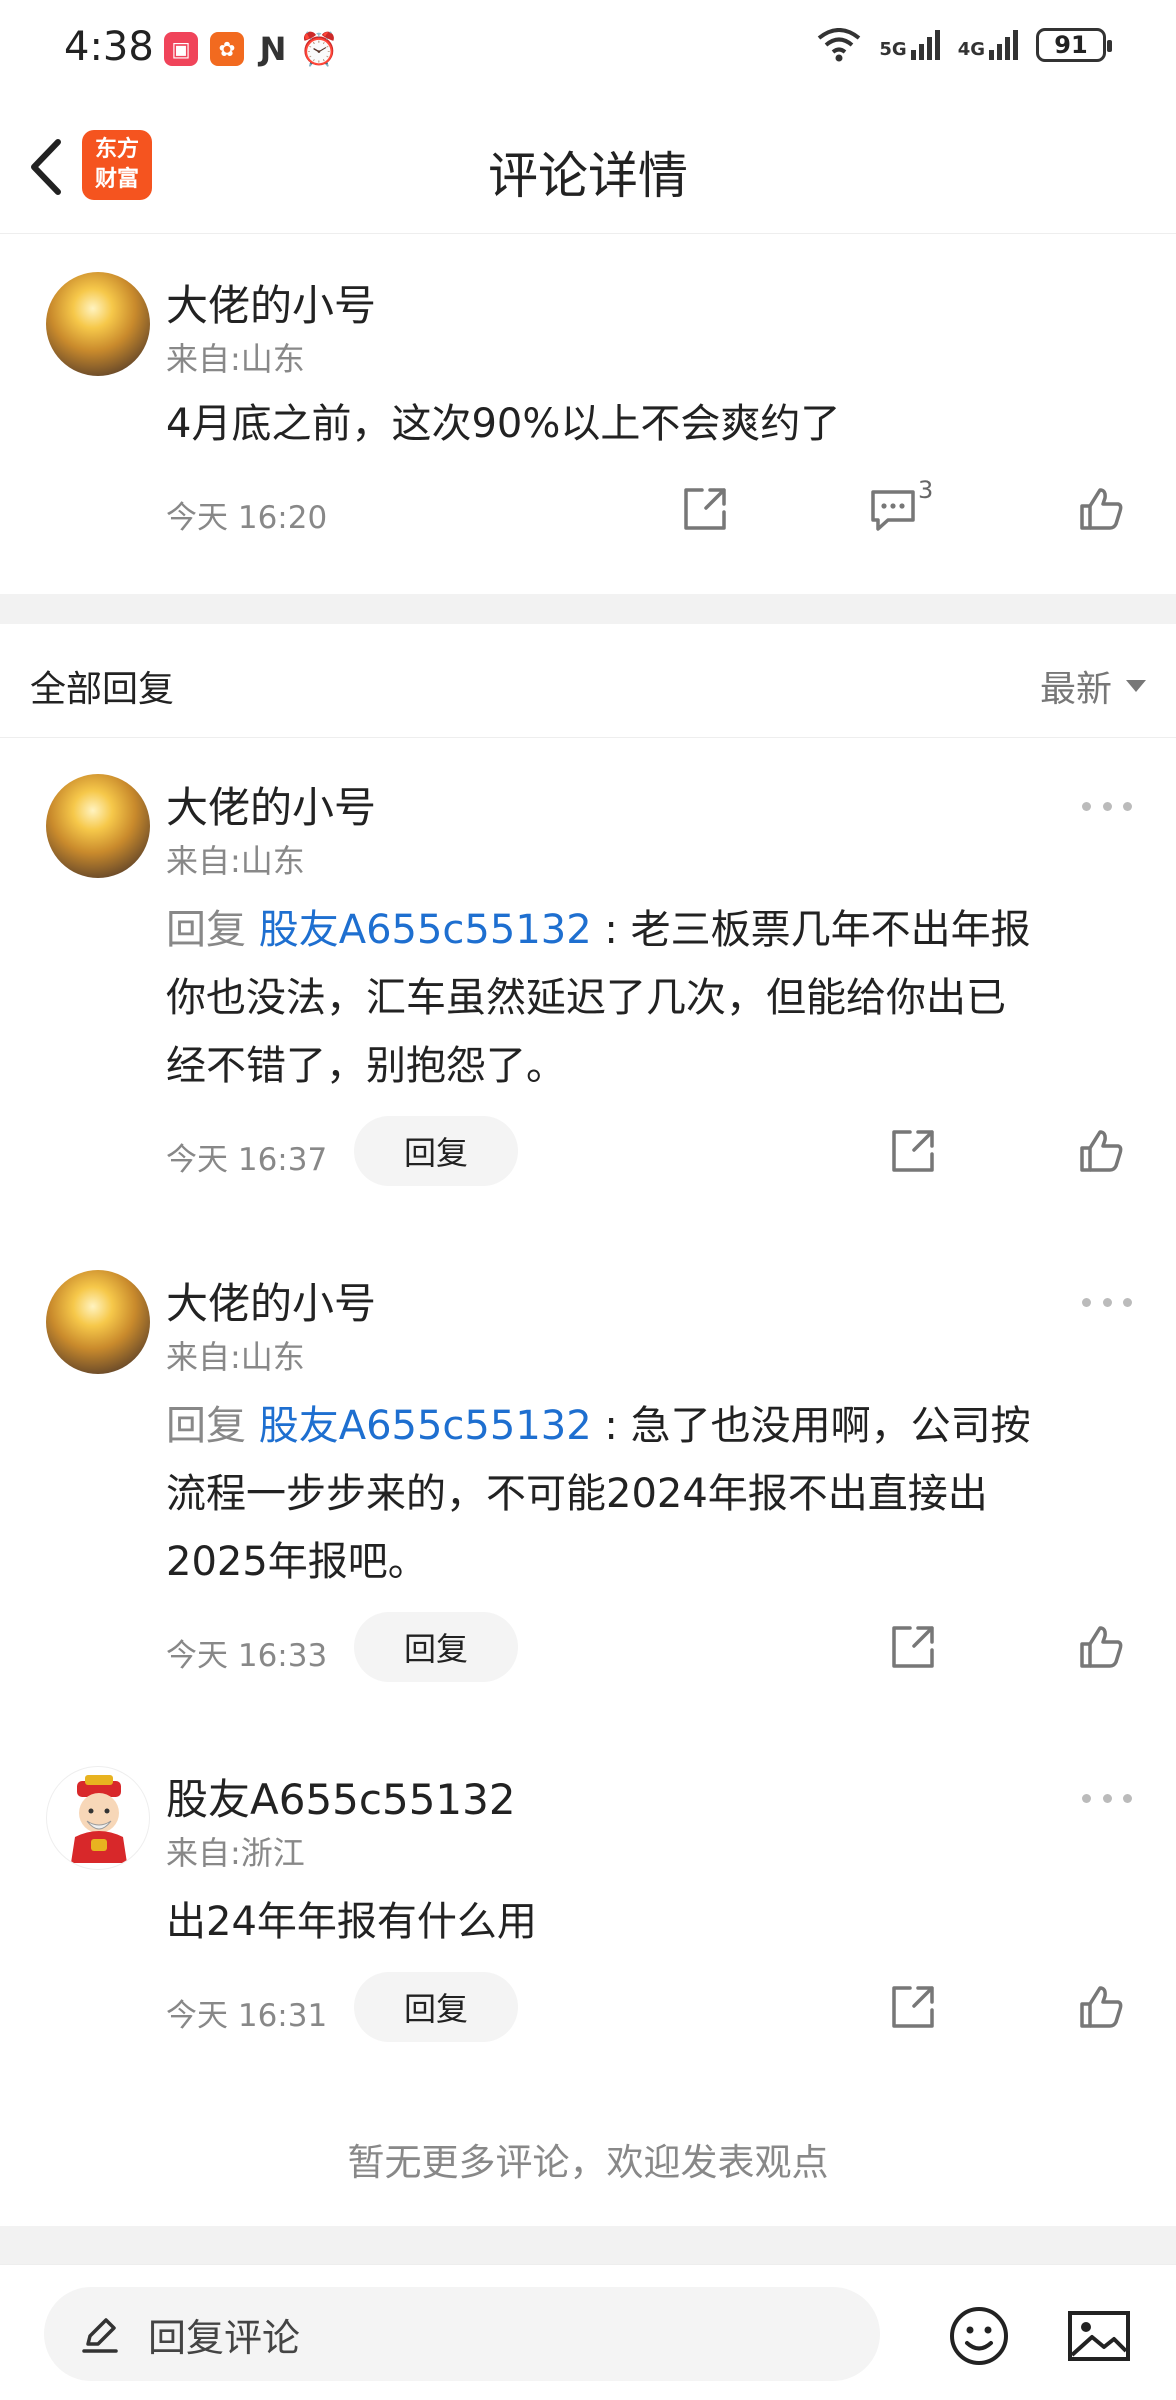 This screenshot has width=1176, height=2400. I want to click on reply-line-3: 经不错了，别抱怨了。, so click(366, 1066).